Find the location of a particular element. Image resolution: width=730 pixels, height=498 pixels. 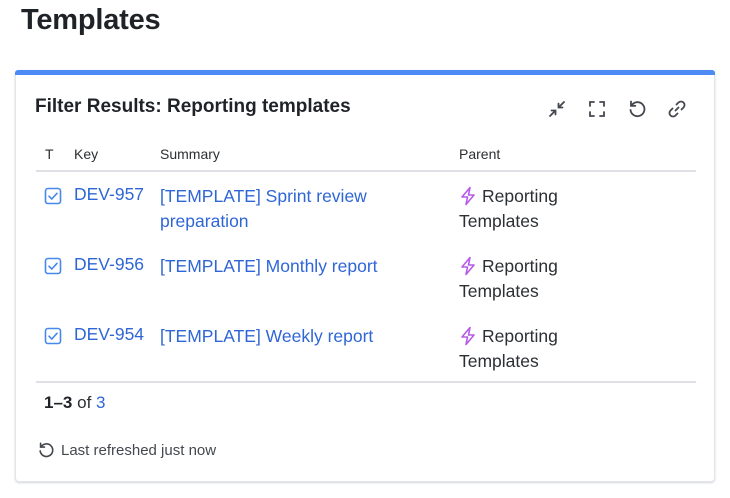

card-actions is located at coordinates (617, 109).